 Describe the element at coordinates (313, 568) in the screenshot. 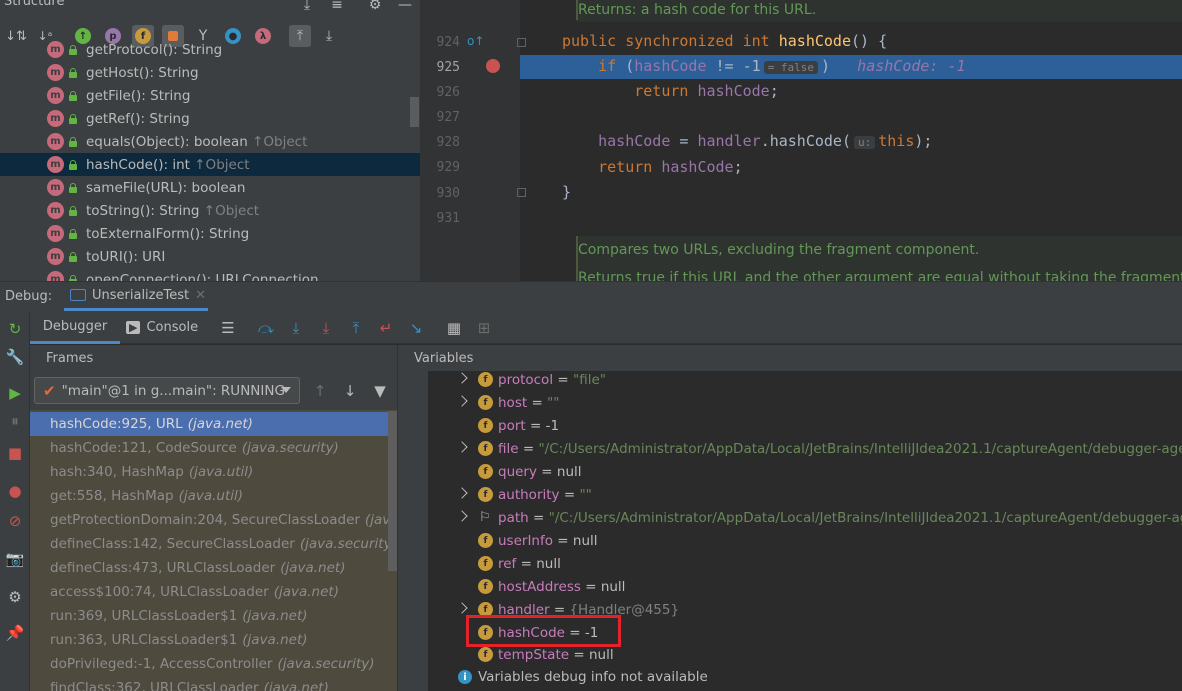

I see `frame-package: (java.net)` at that location.